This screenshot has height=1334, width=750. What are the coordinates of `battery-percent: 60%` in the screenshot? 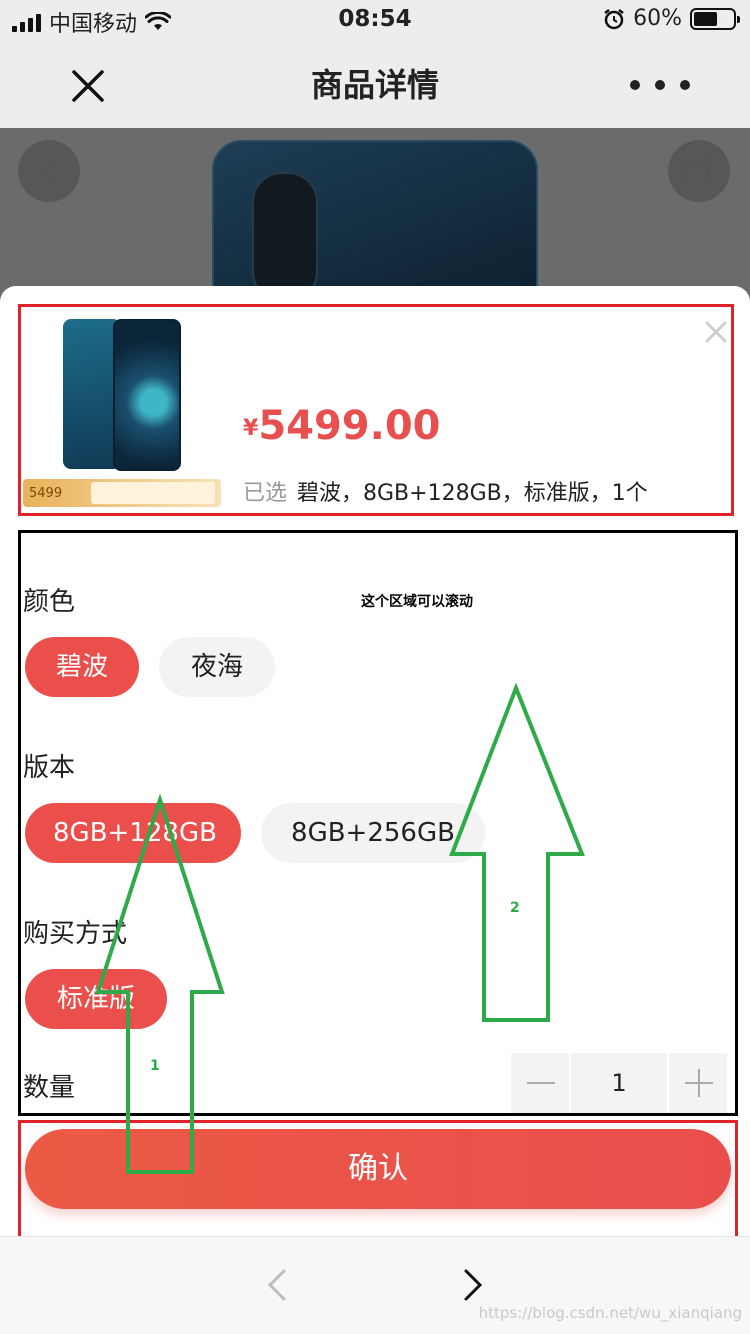 It's located at (657, 18).